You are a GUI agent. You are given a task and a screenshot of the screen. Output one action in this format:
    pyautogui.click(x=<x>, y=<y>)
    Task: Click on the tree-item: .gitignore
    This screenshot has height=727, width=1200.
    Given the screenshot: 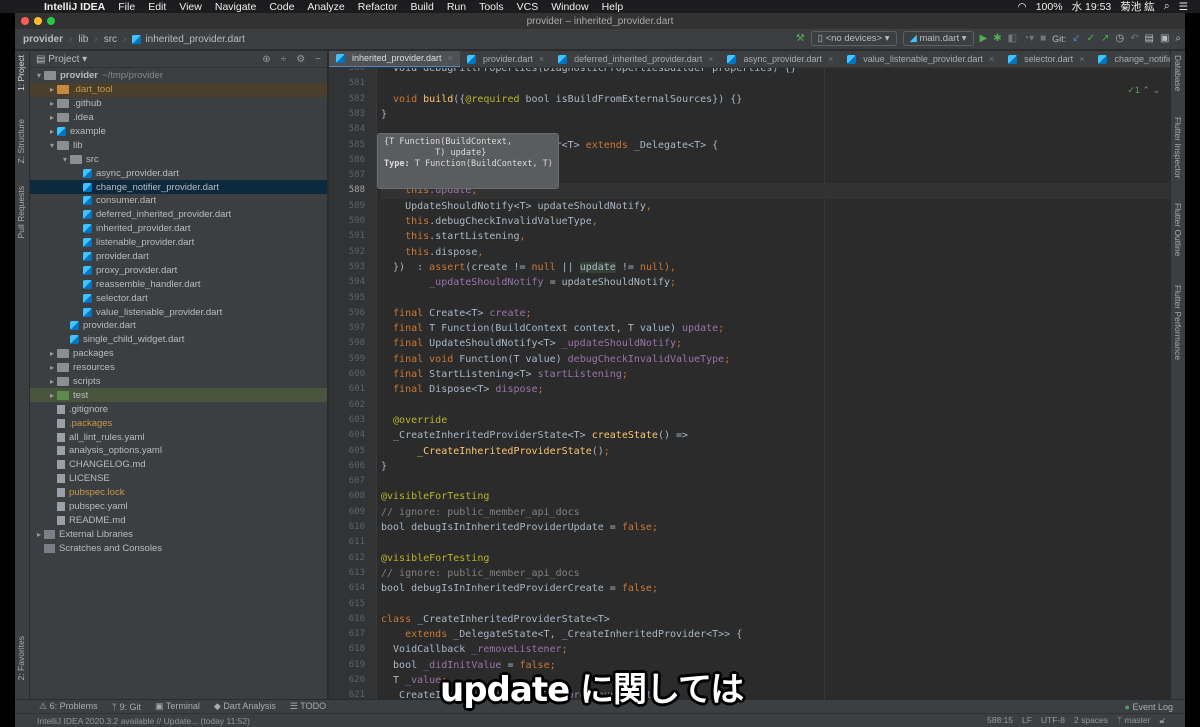 What is the action you would take?
    pyautogui.click(x=178, y=409)
    